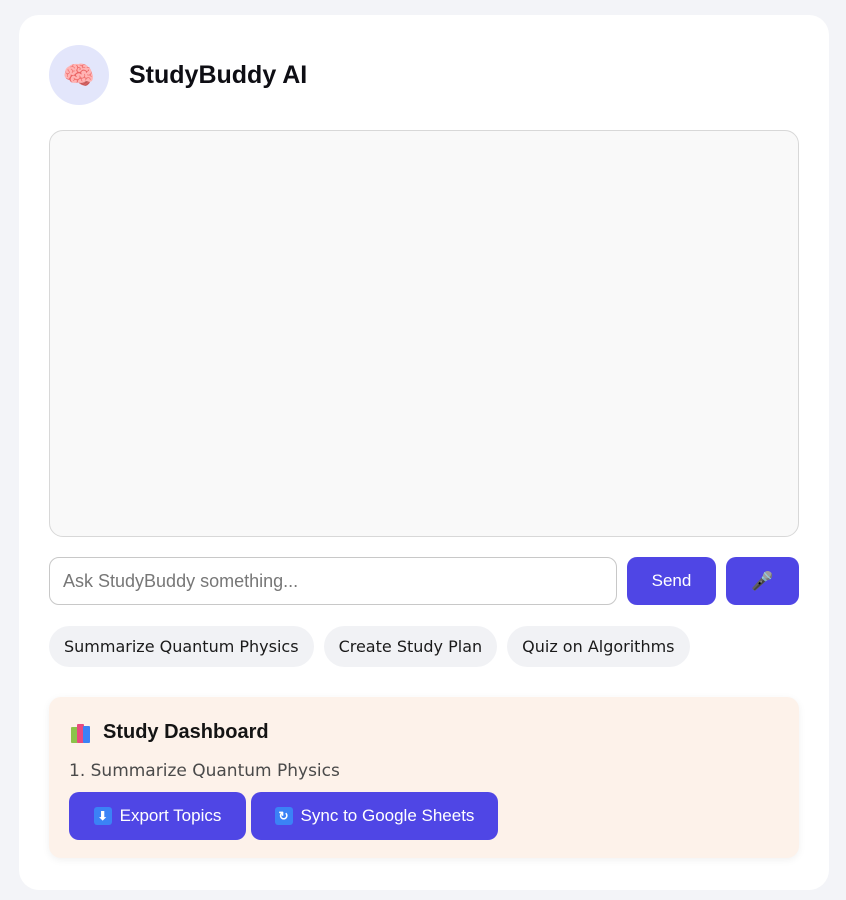 The height and width of the screenshot is (900, 846). I want to click on dashboard-actions: ⬇ Export Topics ↻ Sync to Google Sheets, so click(283, 816).